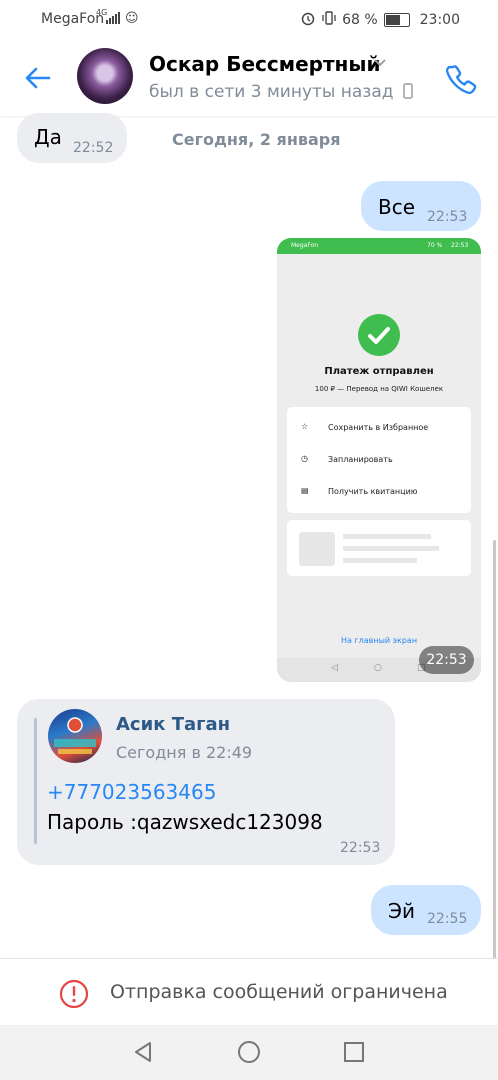  I want to click on message-bubble-incoming: Да 22:52, so click(72, 138).